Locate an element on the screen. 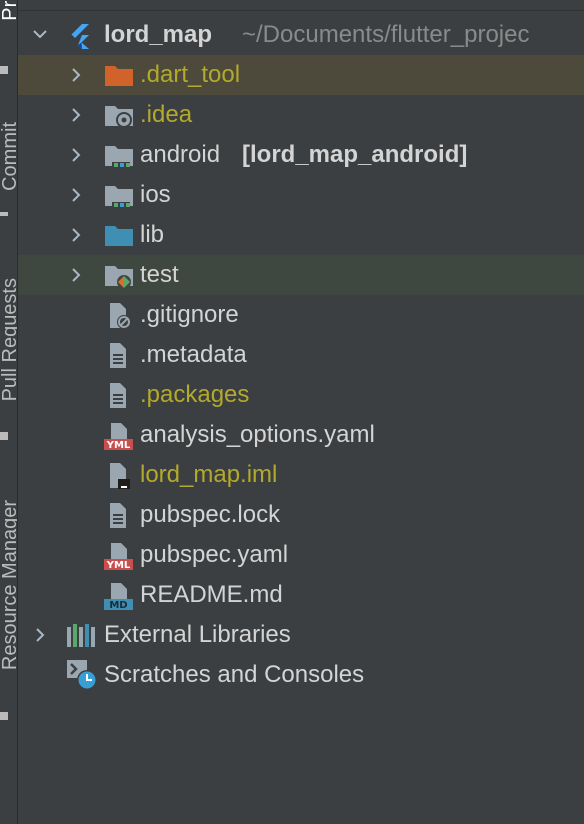 The image size is (584, 824). tree-item-dart-tool: .dart_tool is located at coordinates (301, 75).